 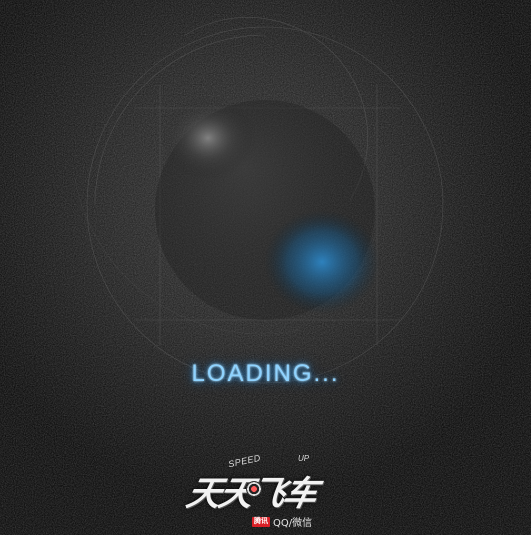 I want to click on wheel-icon, so click(x=254, y=489).